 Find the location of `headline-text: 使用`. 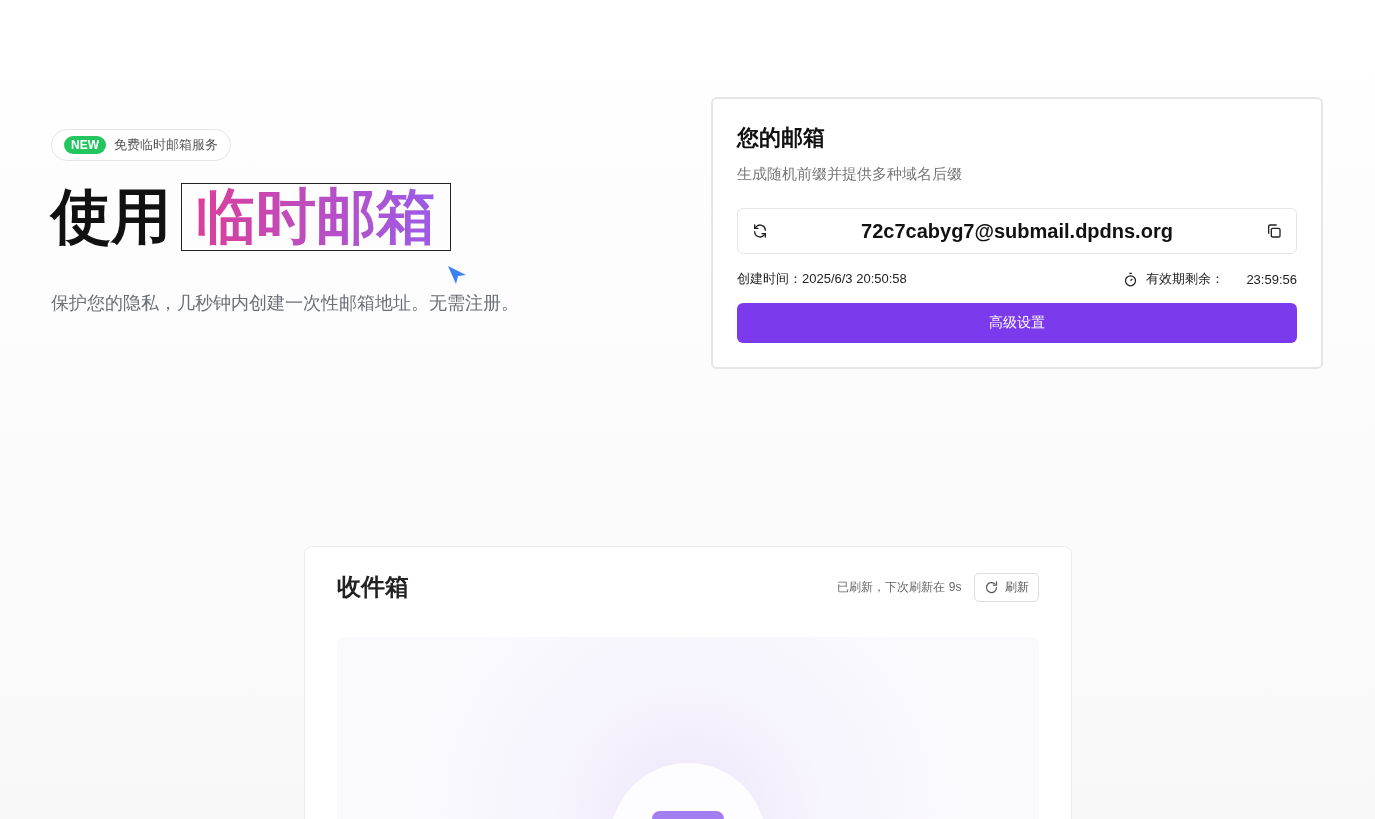

headline-text: 使用 is located at coordinates (111, 217).